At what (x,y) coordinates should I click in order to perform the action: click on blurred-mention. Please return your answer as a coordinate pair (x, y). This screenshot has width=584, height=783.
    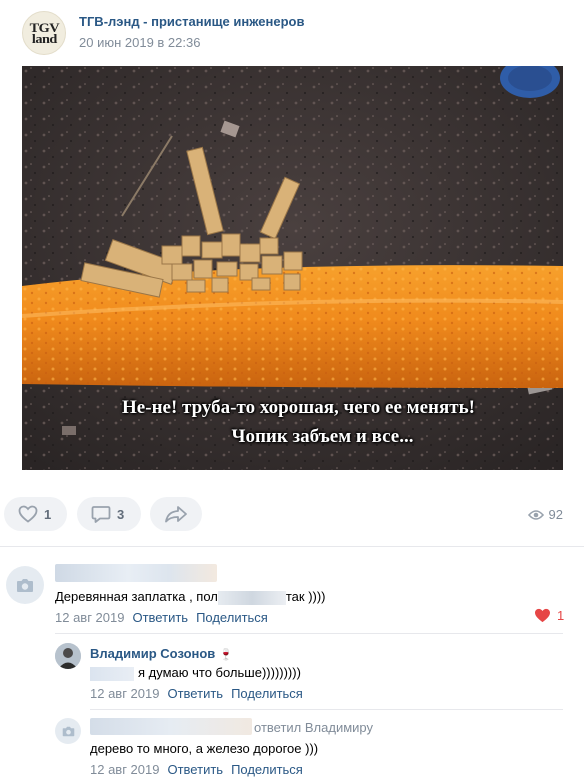
    Looking at the image, I should click on (112, 673).